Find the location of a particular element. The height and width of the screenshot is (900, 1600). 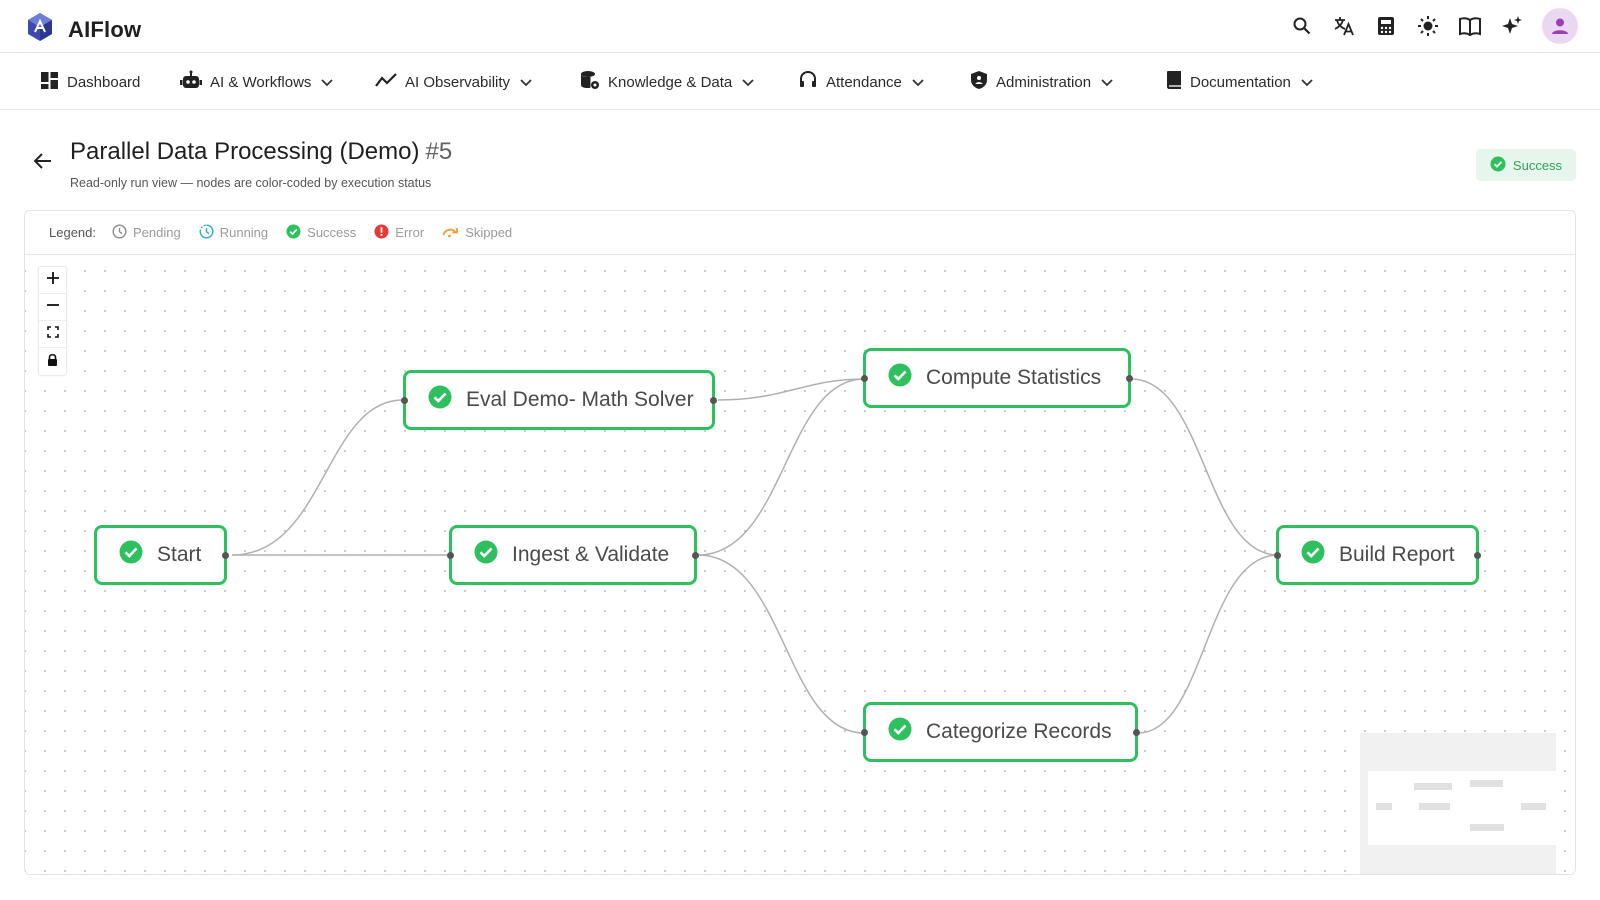

book-icon is located at coordinates (1470, 26).